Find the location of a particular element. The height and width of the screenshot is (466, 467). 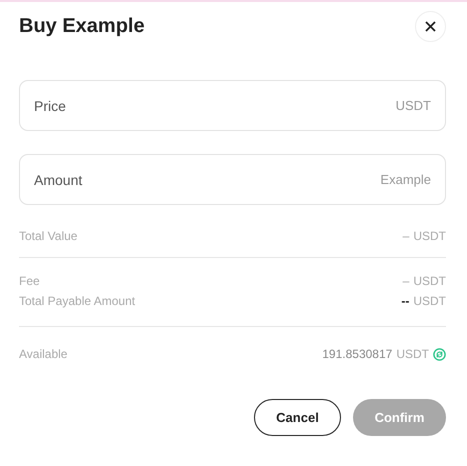

close-button is located at coordinates (430, 26).